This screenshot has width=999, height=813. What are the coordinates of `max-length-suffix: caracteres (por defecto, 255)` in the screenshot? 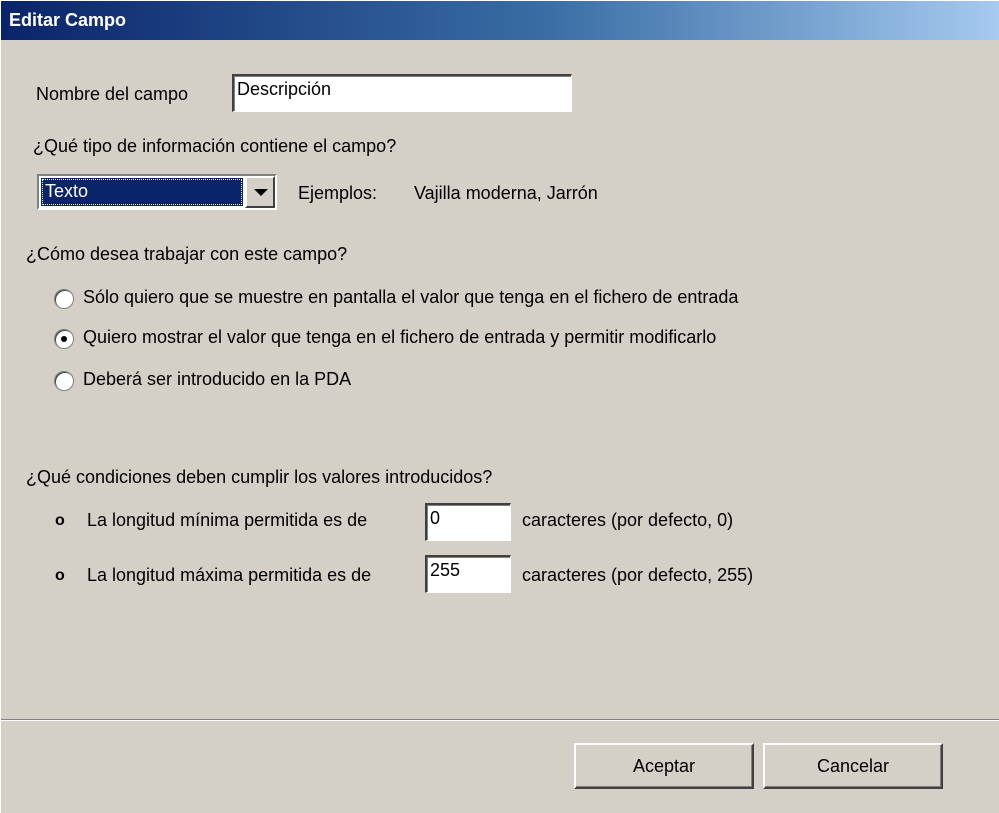 It's located at (638, 575).